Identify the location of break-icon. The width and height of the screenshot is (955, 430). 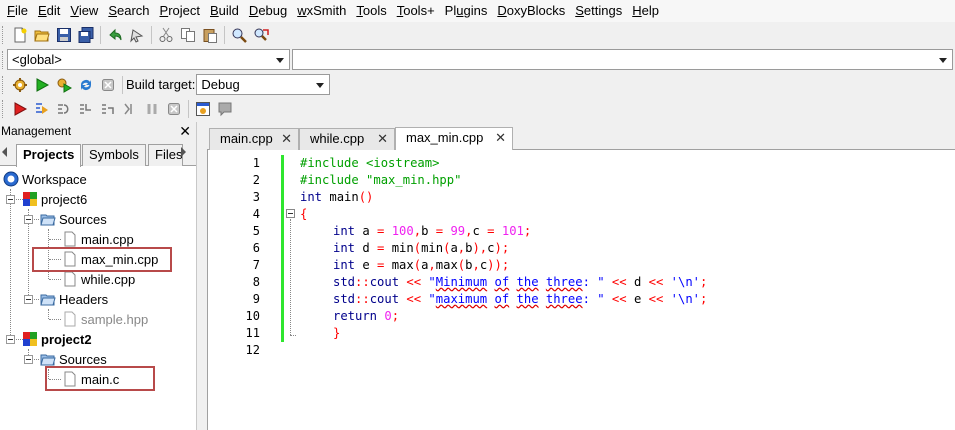
(152, 109).